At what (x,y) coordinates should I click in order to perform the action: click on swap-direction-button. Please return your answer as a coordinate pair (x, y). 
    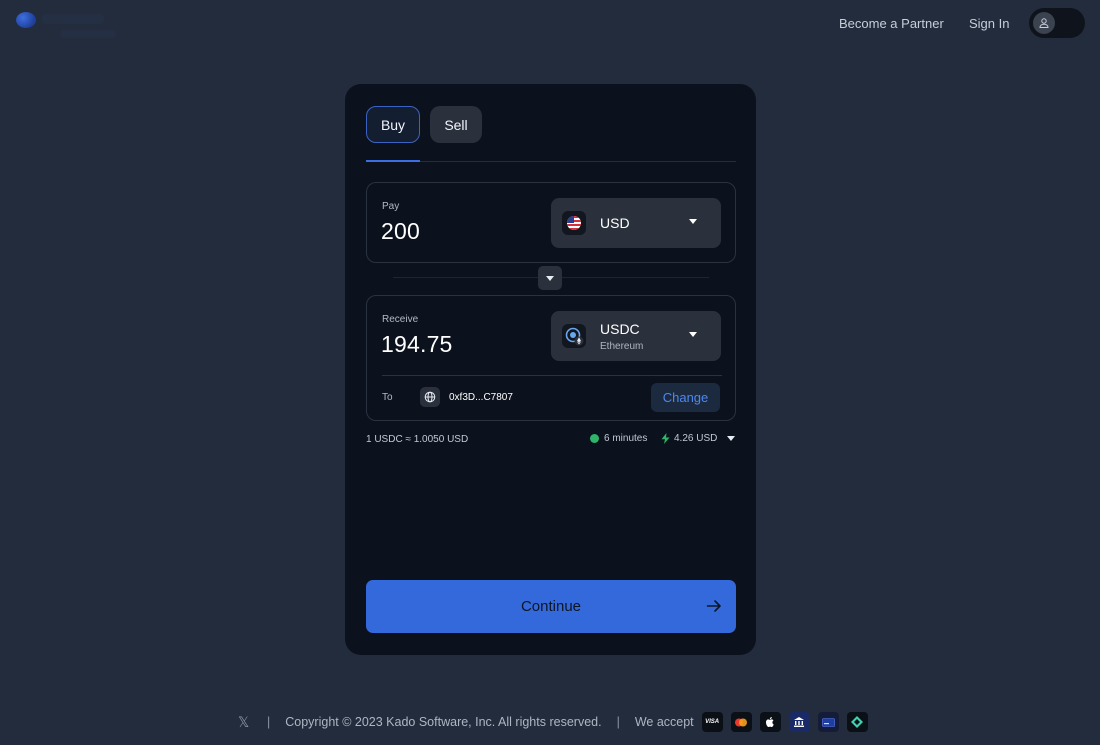
    Looking at the image, I should click on (550, 278).